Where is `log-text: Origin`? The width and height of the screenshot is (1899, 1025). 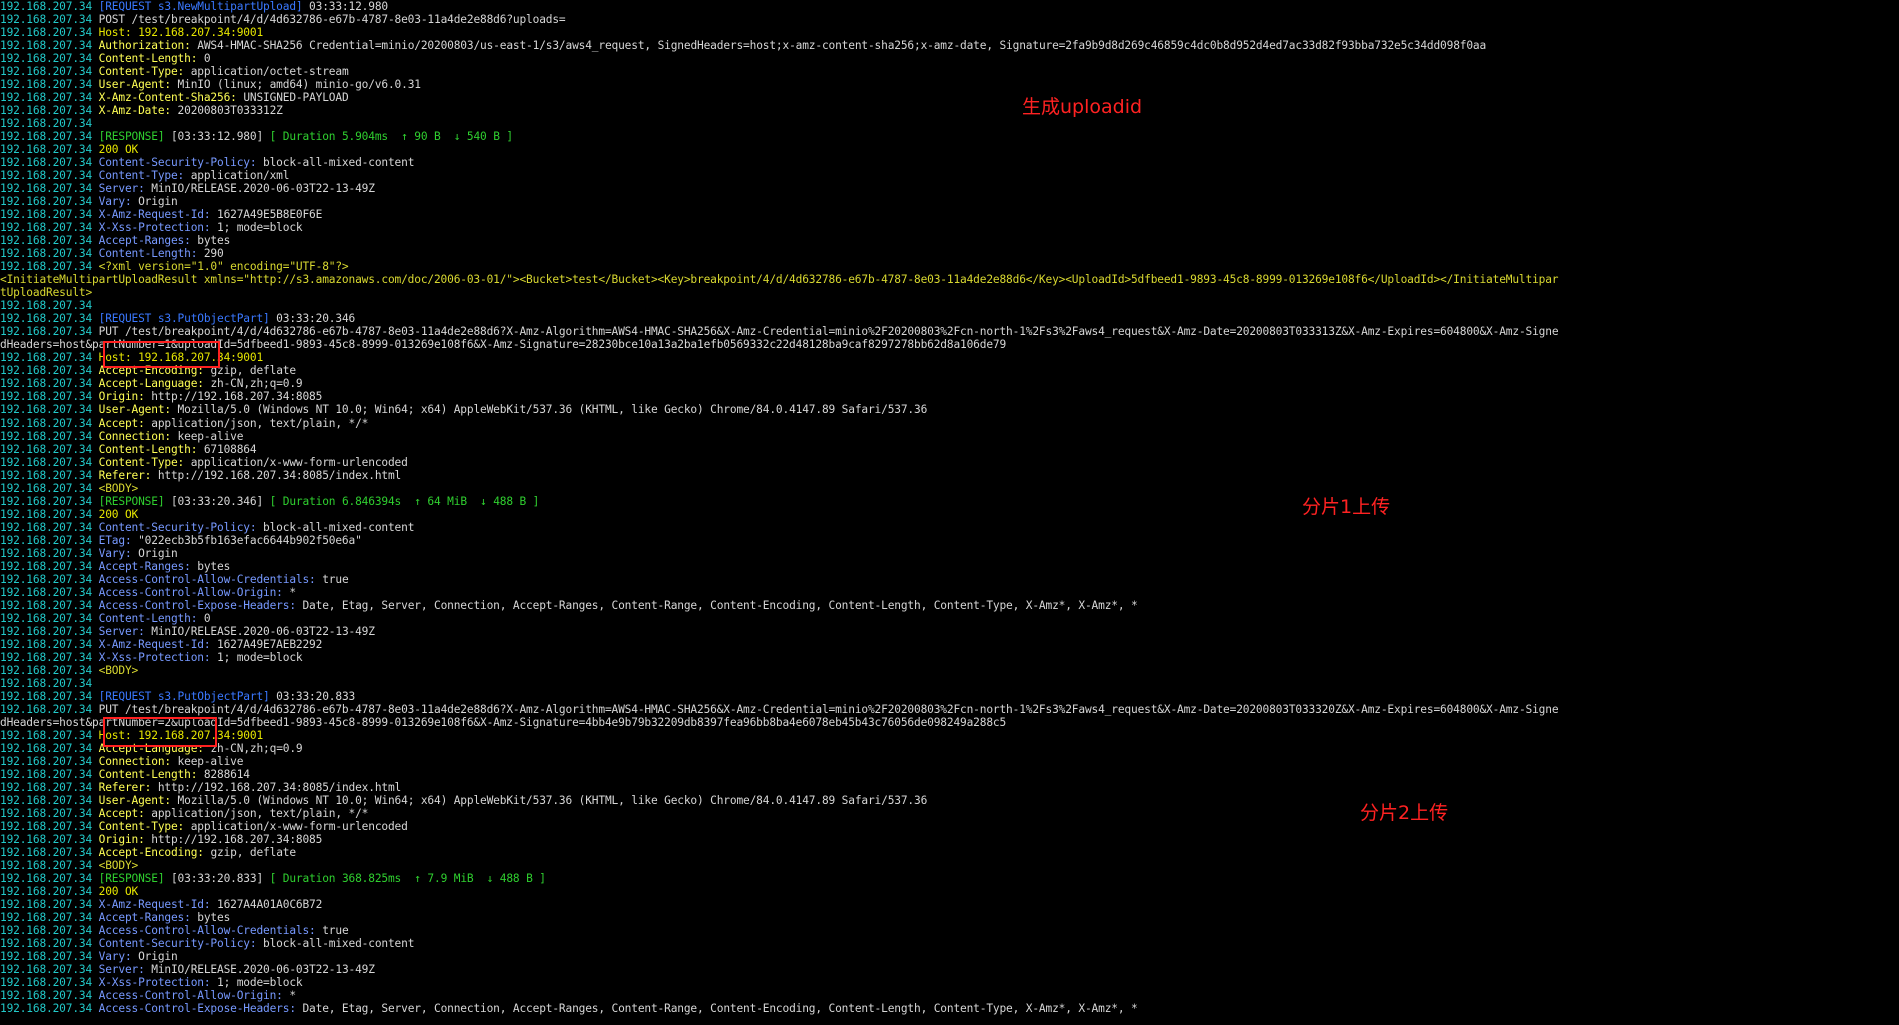
log-text: Origin is located at coordinates (158, 553).